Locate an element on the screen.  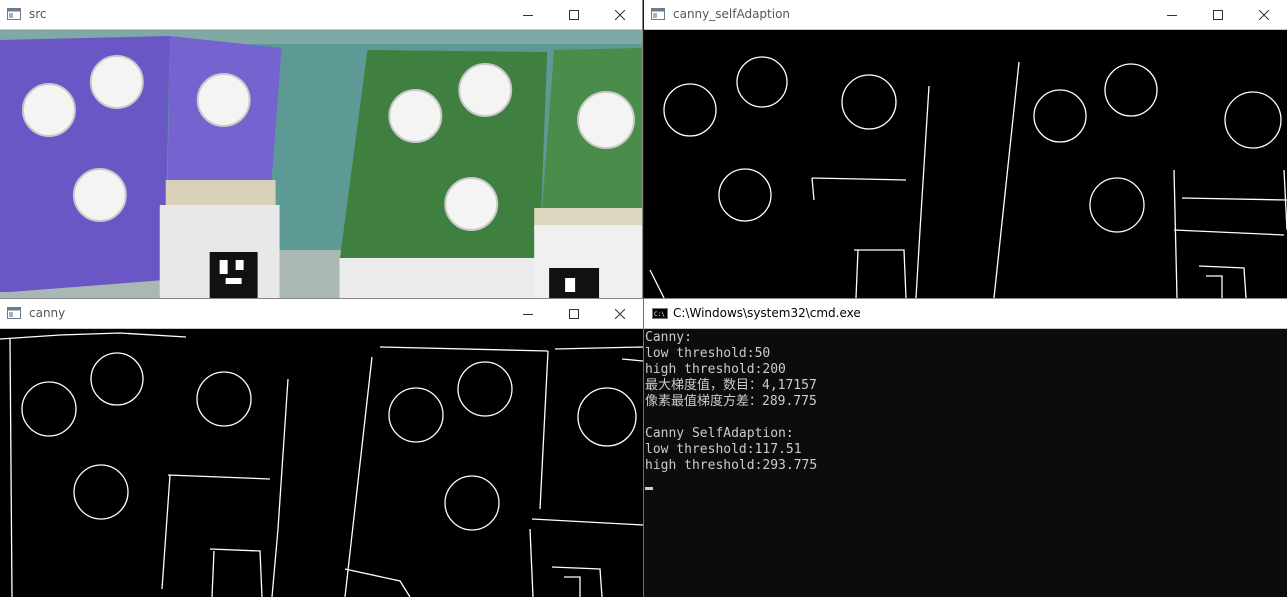
canny-titlebar: canny is located at coordinates (321, 314).